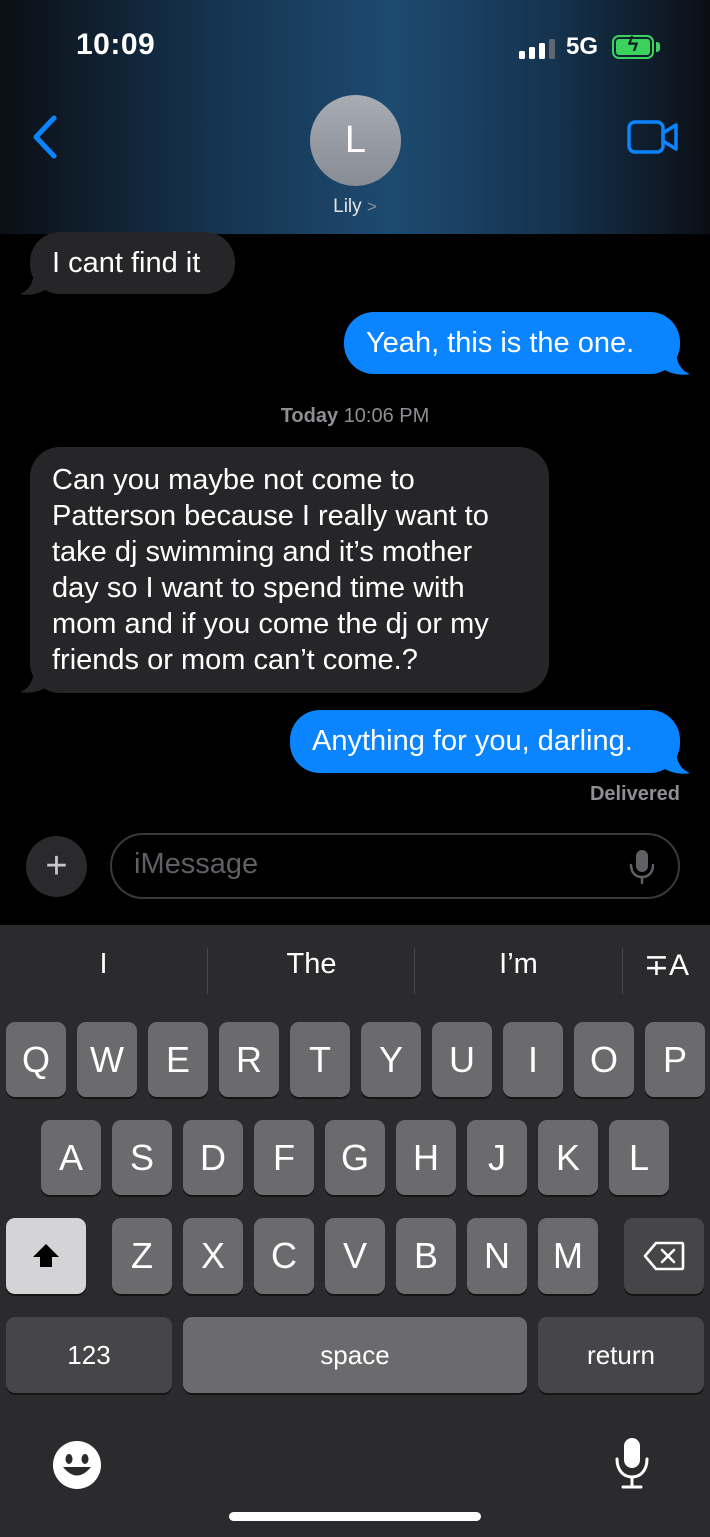  What do you see at coordinates (142, 1256) in the screenshot?
I see `key-z: Z` at bounding box center [142, 1256].